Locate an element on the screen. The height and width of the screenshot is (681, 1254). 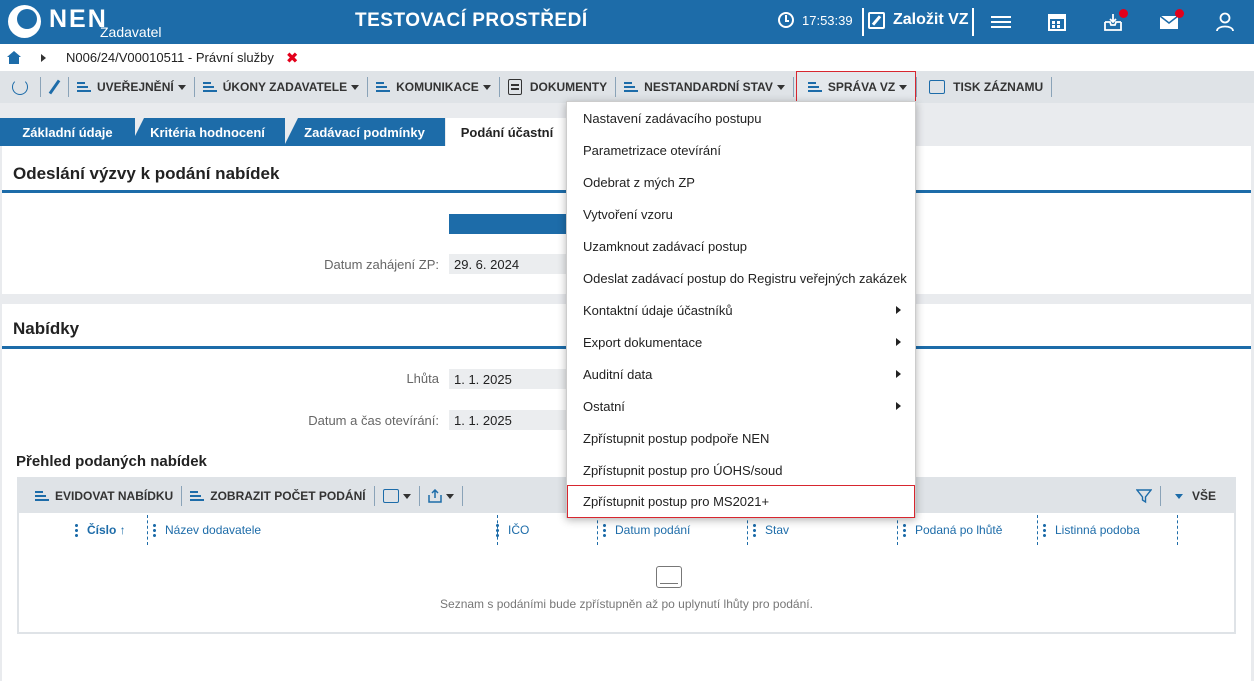
notification-badge is located at coordinates (1179, 13).